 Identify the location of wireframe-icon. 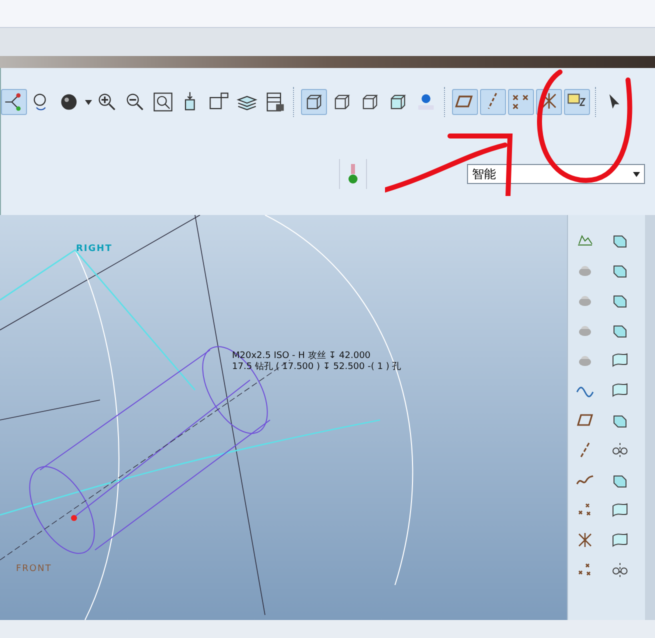
(314, 102).